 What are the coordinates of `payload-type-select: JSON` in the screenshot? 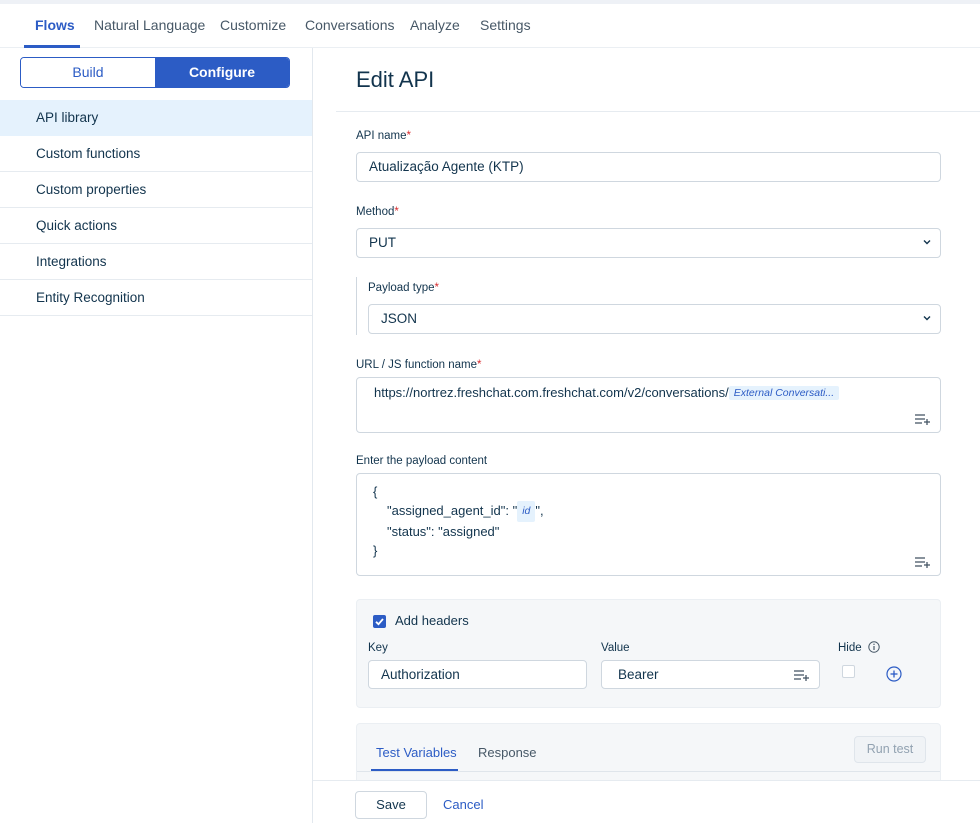 It's located at (654, 319).